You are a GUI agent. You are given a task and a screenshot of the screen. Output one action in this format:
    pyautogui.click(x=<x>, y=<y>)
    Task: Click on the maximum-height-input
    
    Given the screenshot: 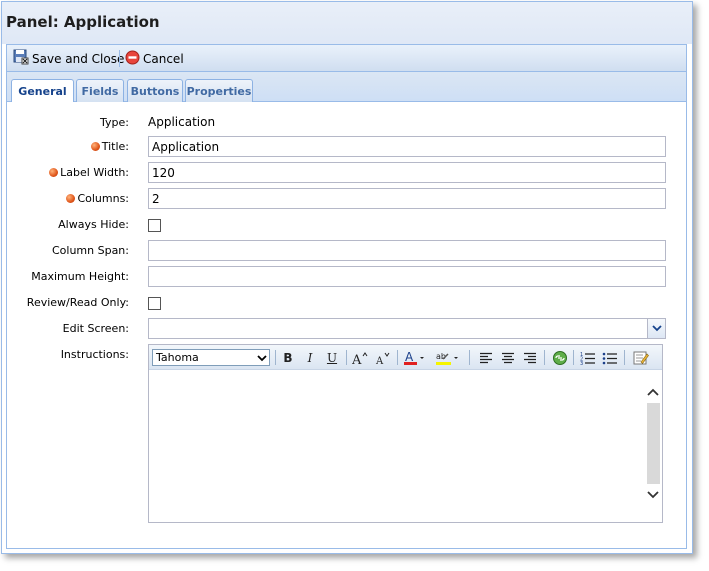 What is the action you would take?
    pyautogui.click(x=407, y=276)
    